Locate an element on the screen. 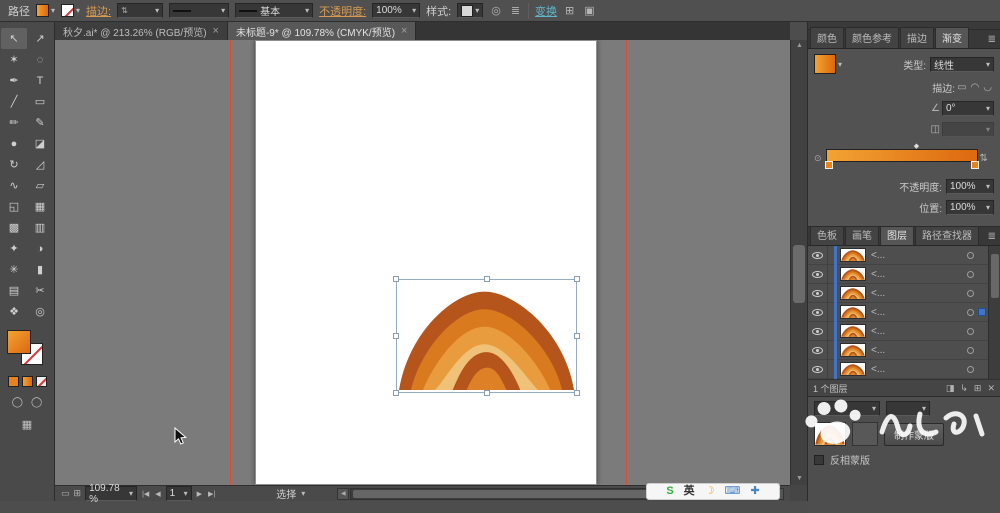 This screenshot has height=513, width=1000. selection-tool-icon: ↖ is located at coordinates (14, 38).